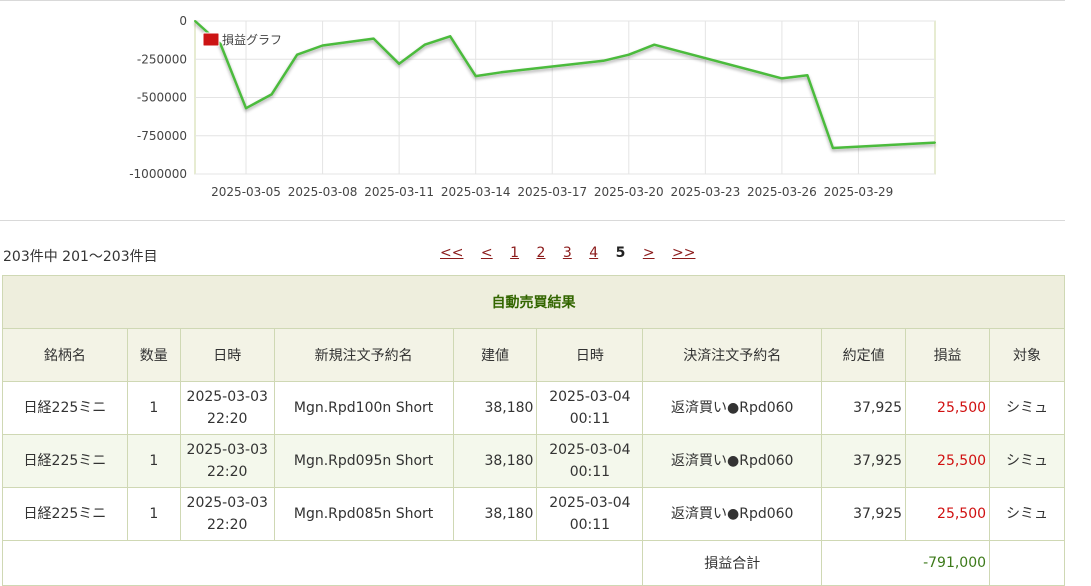  Describe the element at coordinates (593, 253) in the screenshot. I see `pager-page-4: 4` at that location.